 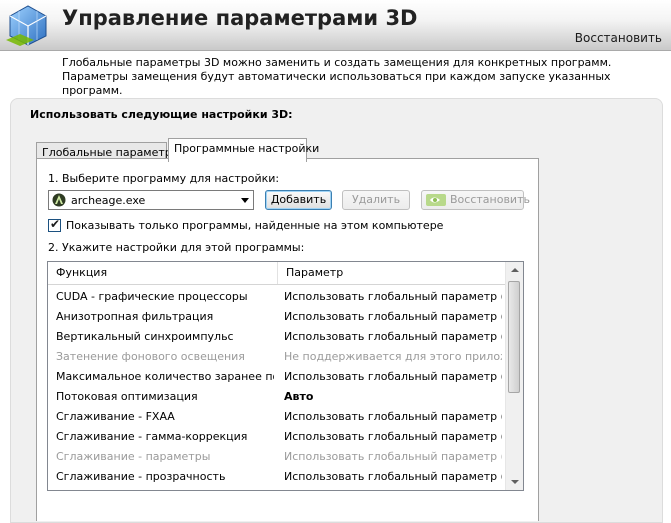 I want to click on 3d-cube-icon, so click(x=26, y=25).